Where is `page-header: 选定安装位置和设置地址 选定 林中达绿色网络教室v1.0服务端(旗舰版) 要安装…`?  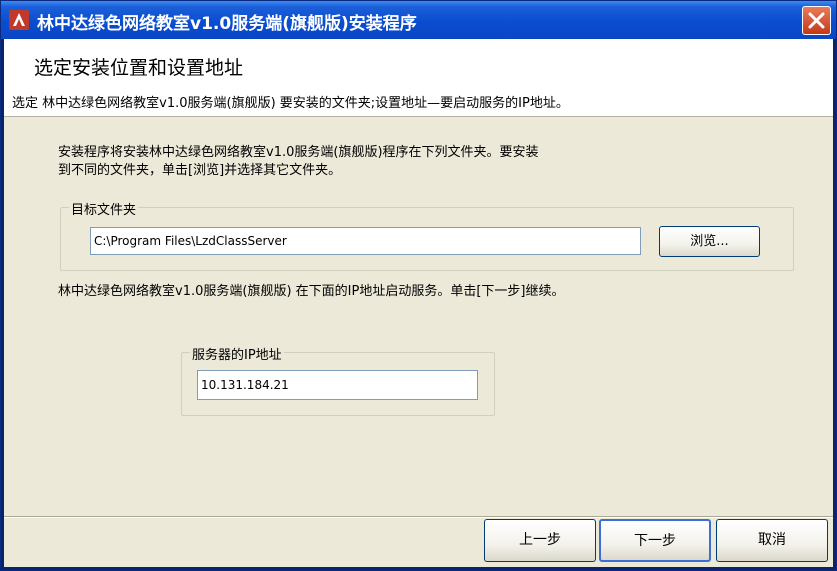 page-header: 选定安装位置和设置地址 选定 林中达绿色网络教室v1.0服务端(旗舰版) 要安装… is located at coordinates (418, 78).